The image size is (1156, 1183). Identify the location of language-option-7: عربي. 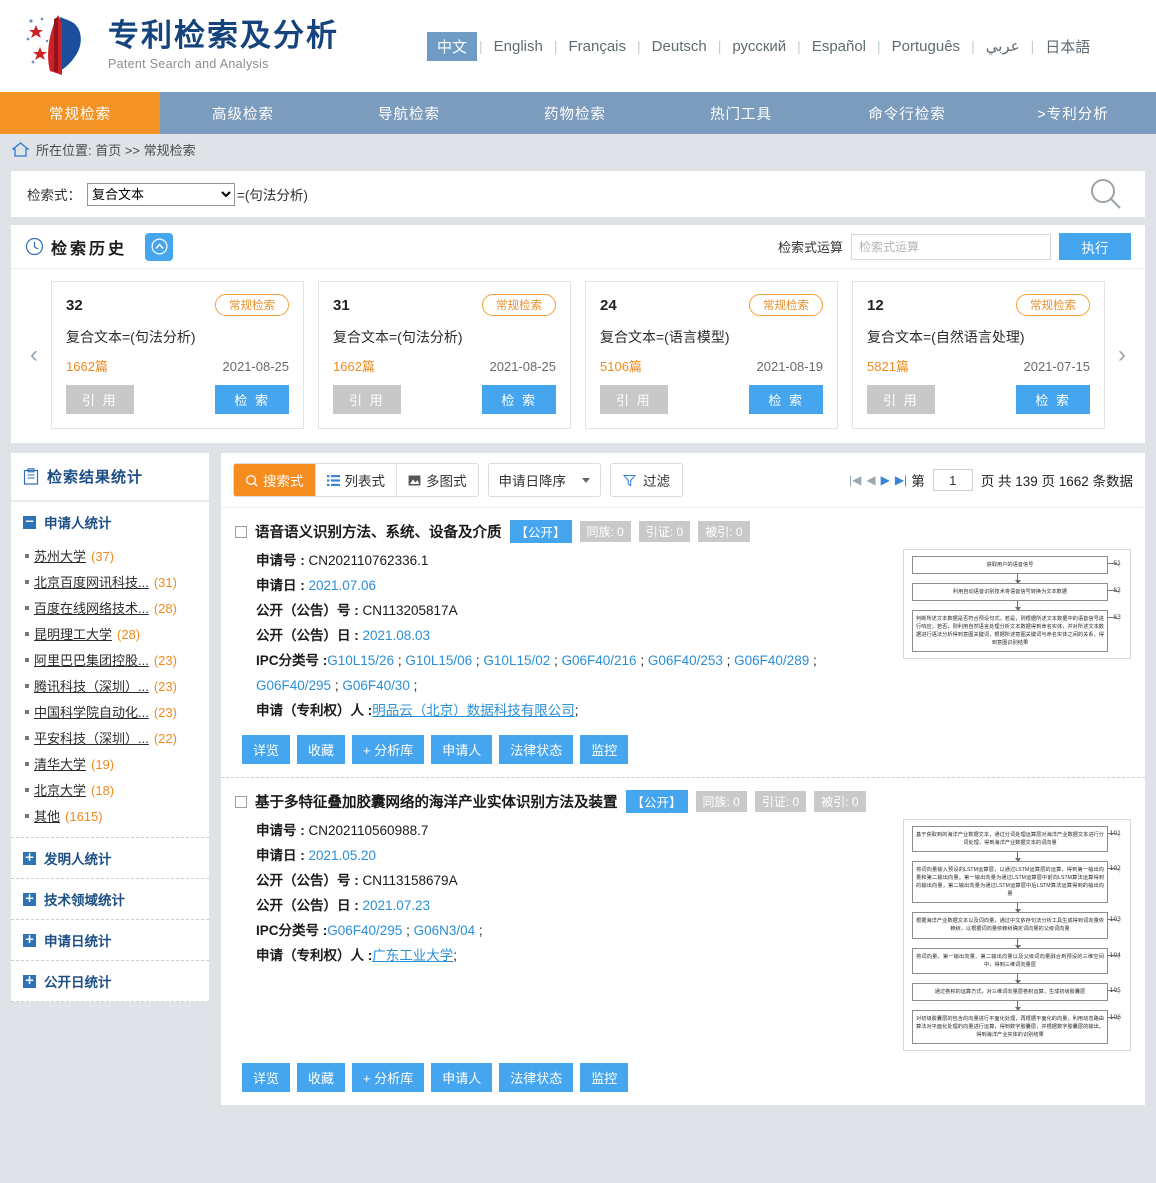
(1003, 46).